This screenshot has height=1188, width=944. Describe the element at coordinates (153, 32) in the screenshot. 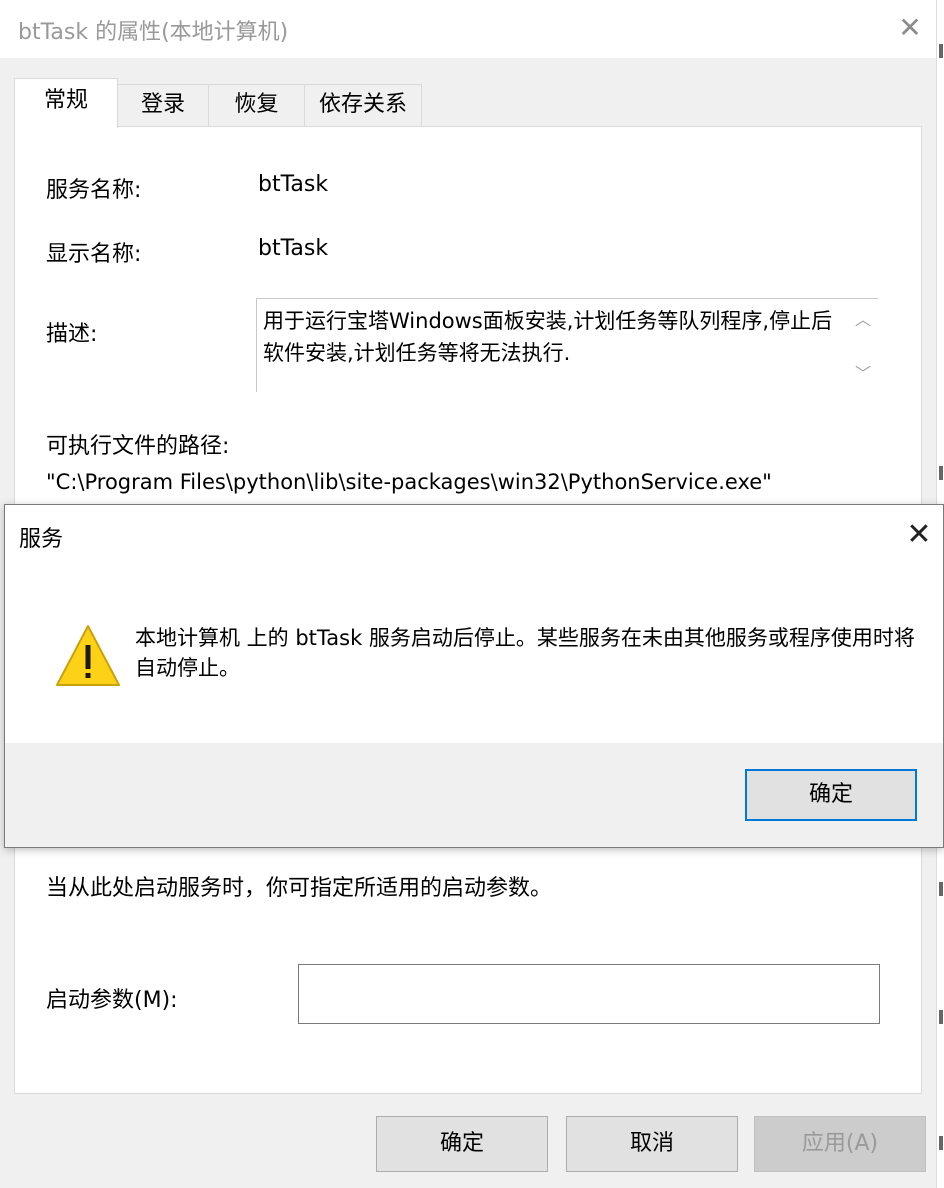

I see `window-title: btTask 的属性(本地计算机)` at that location.